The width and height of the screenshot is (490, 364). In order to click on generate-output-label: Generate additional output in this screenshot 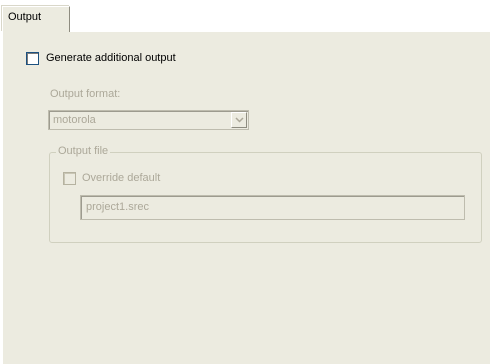, I will do `click(111, 58)`.